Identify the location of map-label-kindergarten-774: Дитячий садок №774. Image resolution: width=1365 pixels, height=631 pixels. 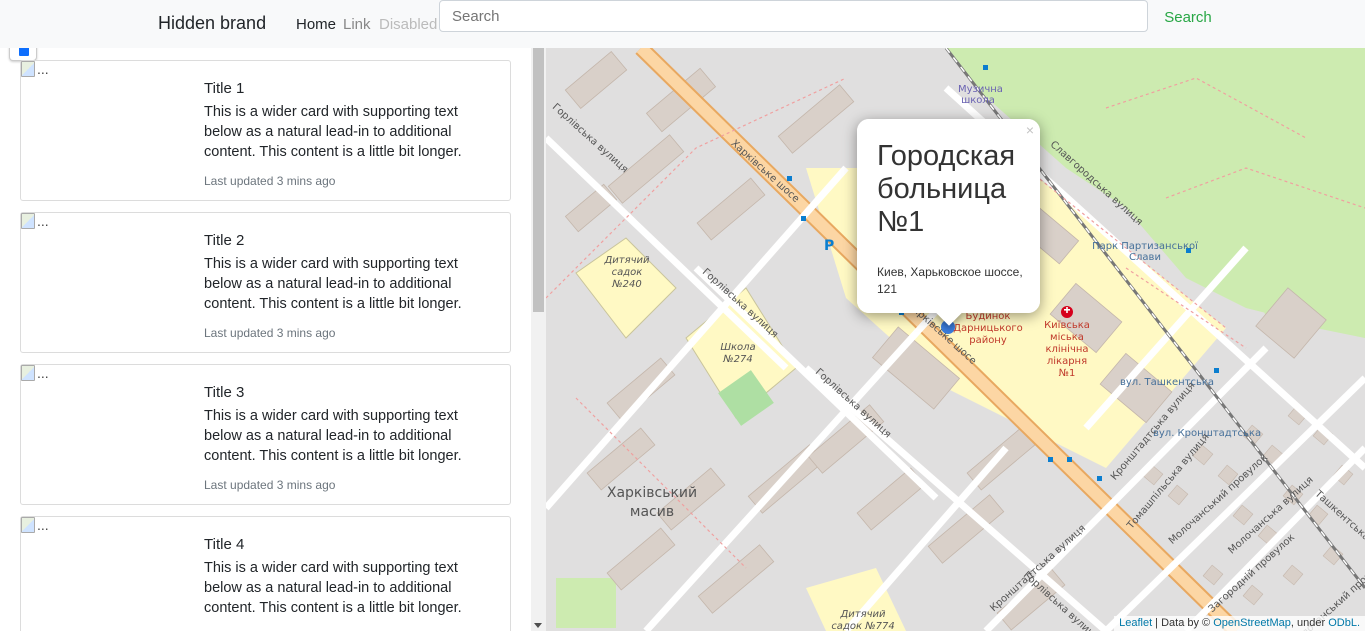
(863, 620).